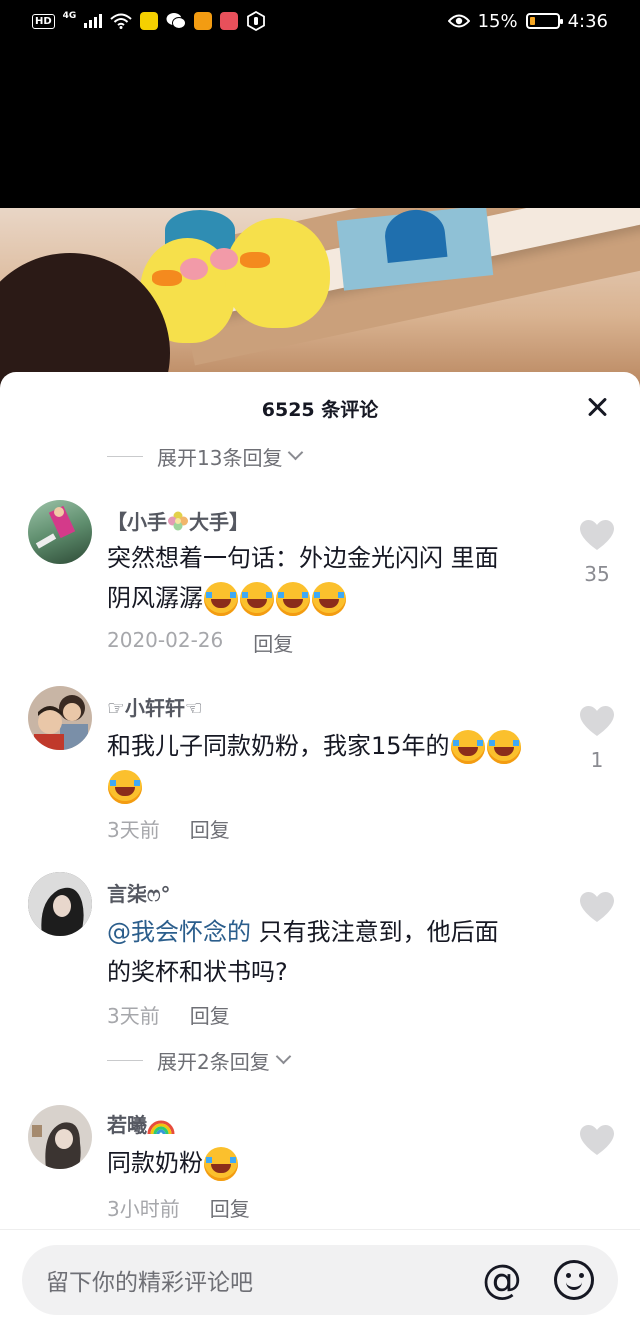 This screenshot has width=640, height=1329. Describe the element at coordinates (332, 1163) in the screenshot. I see `comment-text: 同款奶粉` at that location.